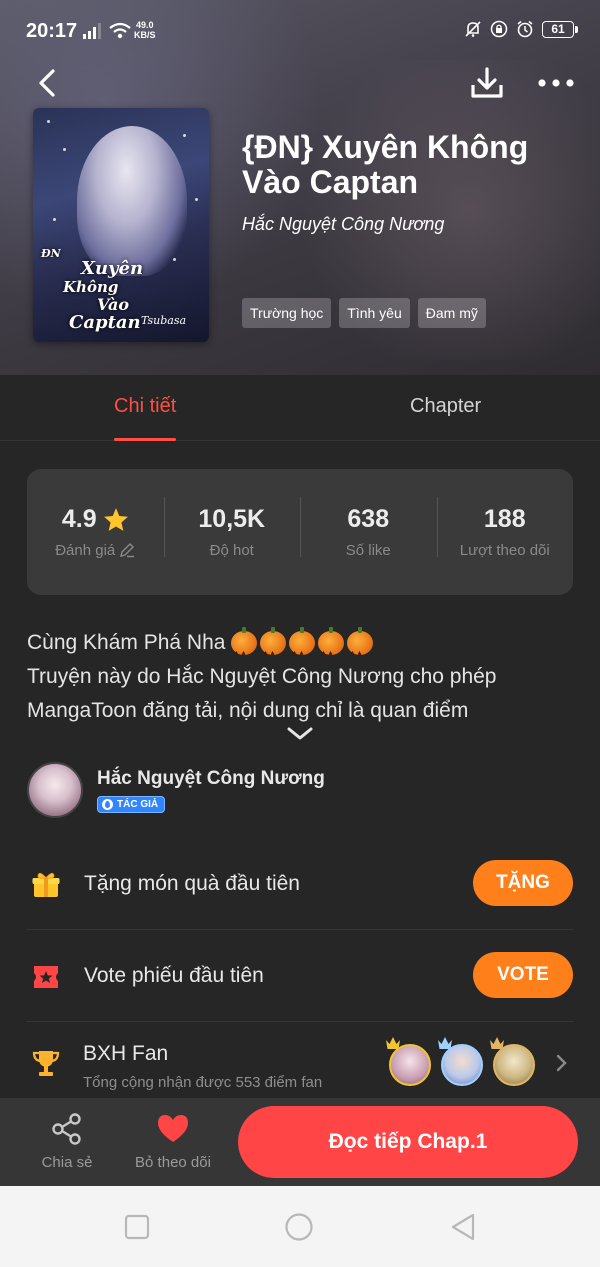 The height and width of the screenshot is (1267, 600). I want to click on pumpkin-emojis, so click(302, 648).